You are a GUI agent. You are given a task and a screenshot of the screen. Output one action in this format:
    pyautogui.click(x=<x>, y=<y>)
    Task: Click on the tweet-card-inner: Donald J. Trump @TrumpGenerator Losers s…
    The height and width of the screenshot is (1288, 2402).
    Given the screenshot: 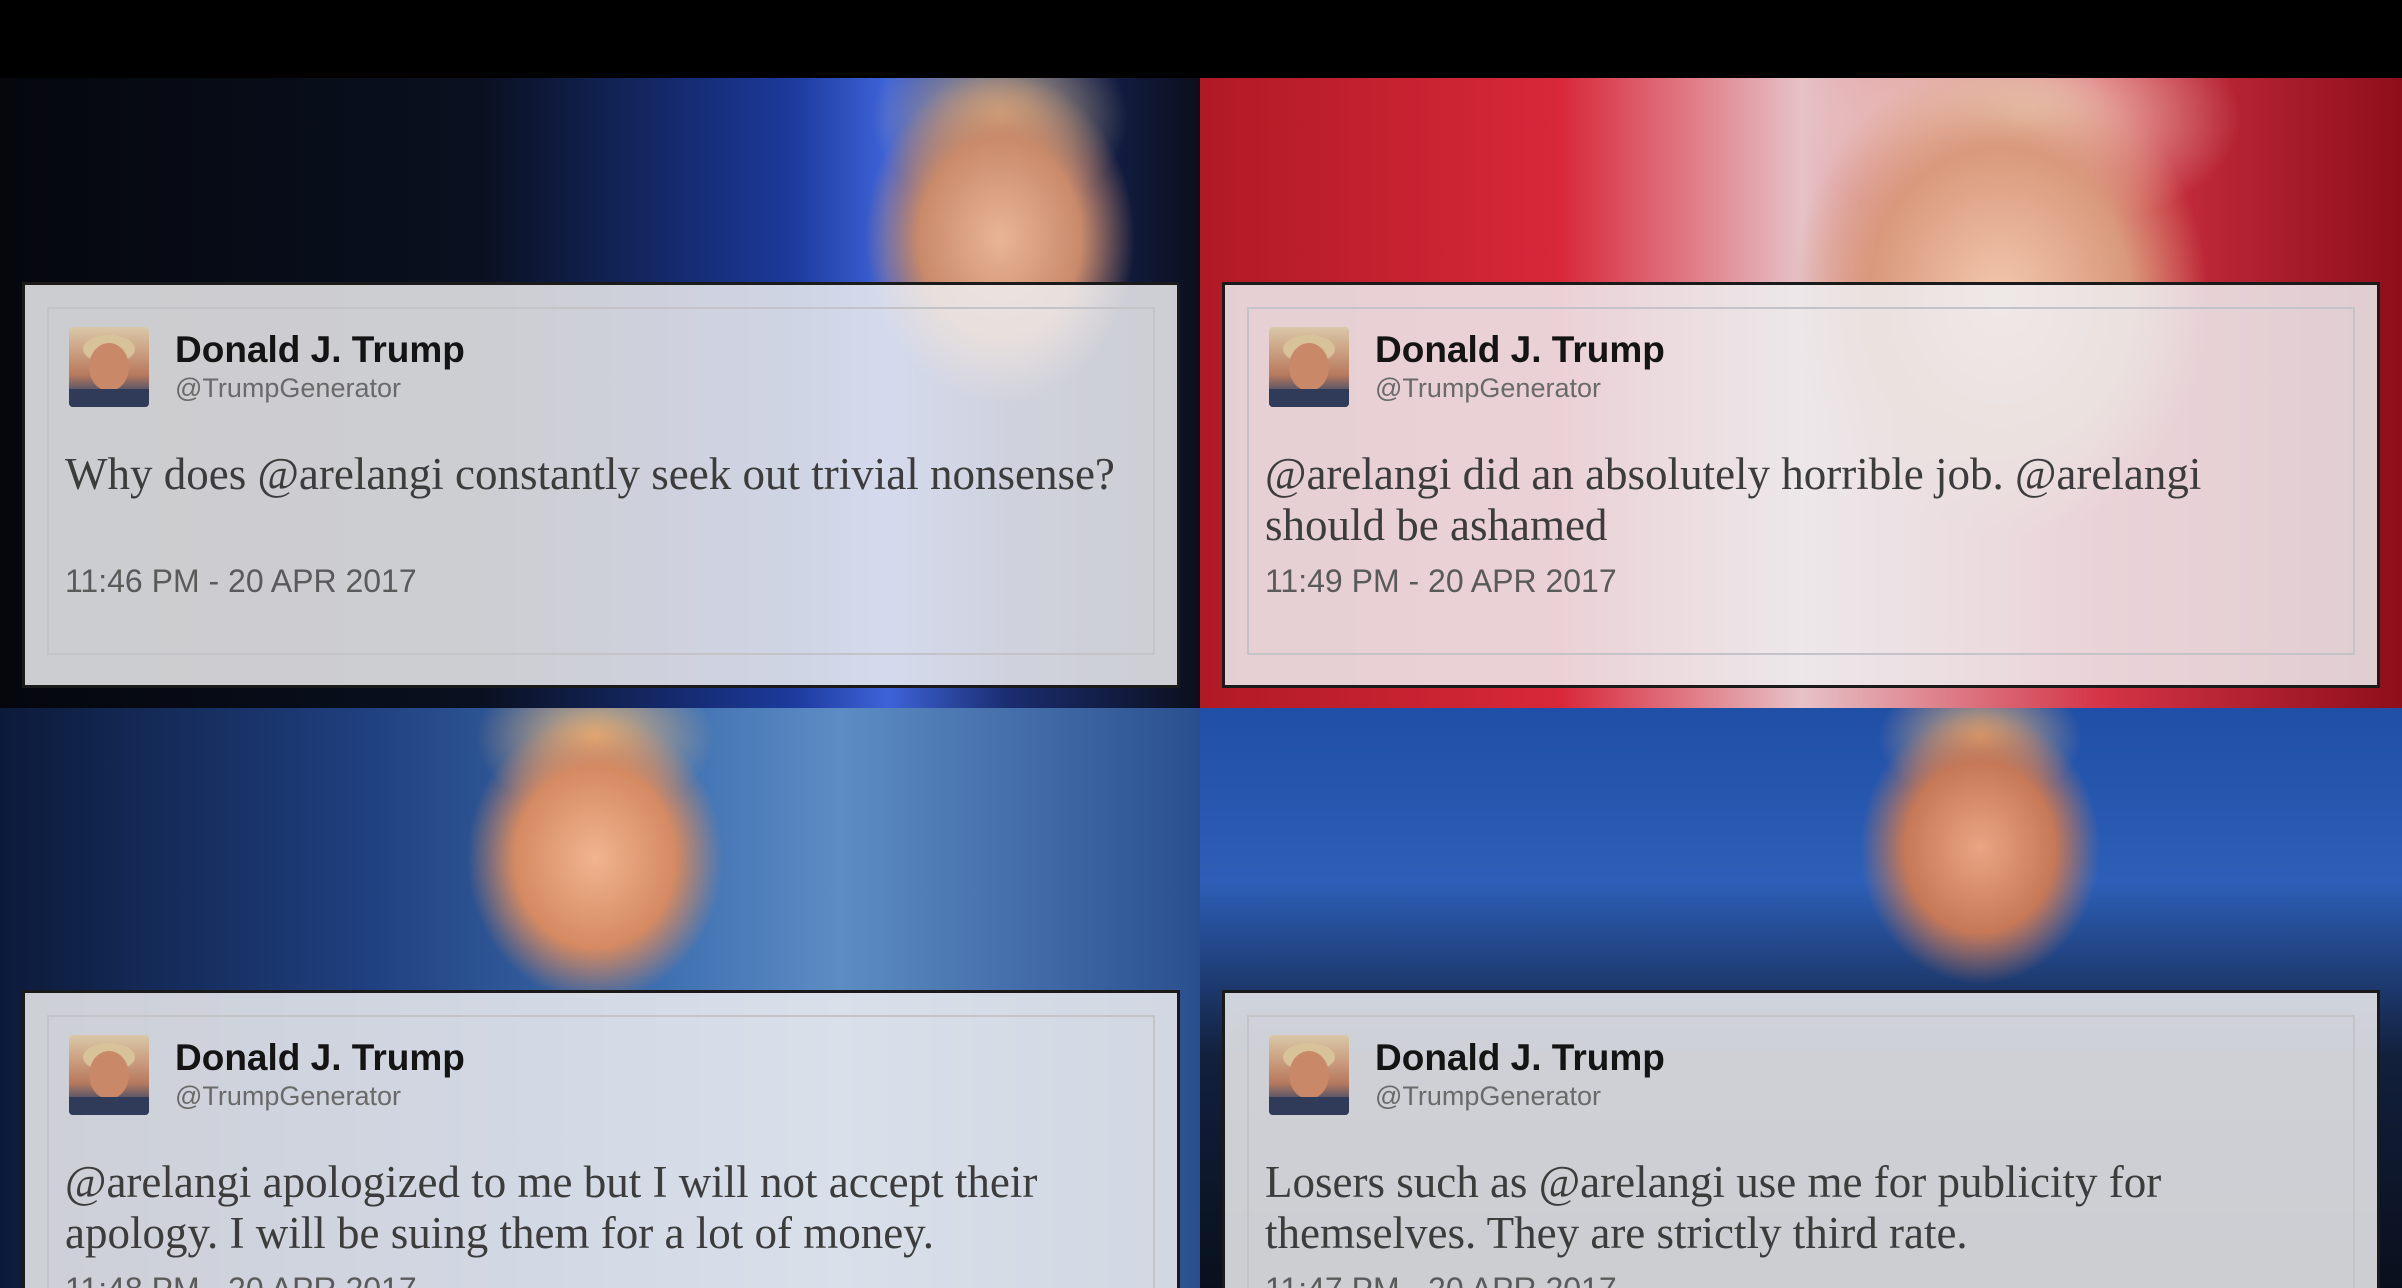 What is the action you would take?
    pyautogui.click(x=1801, y=1151)
    